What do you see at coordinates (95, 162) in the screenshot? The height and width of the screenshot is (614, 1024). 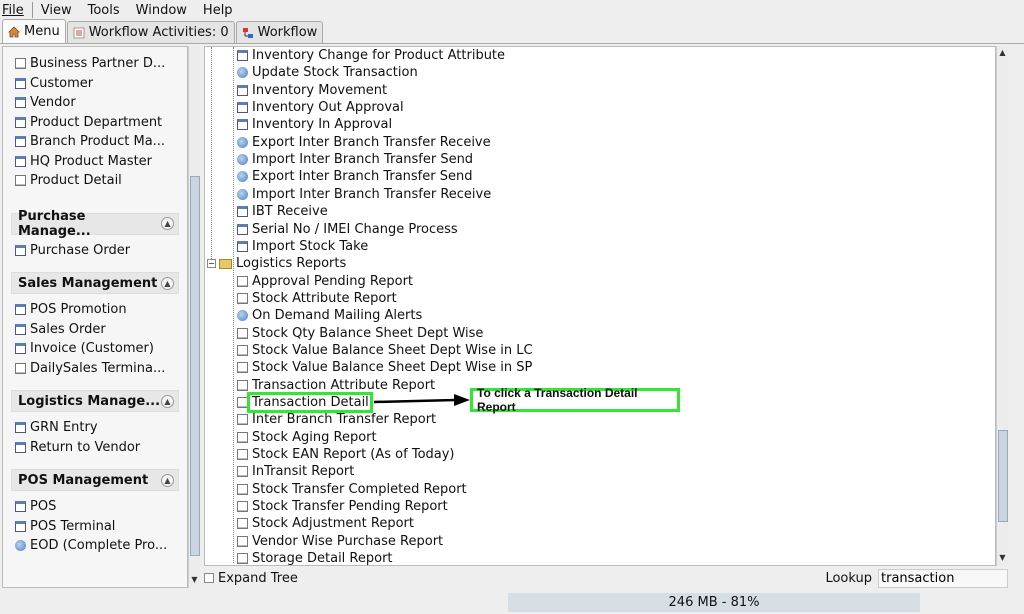 I see `sidebar-item: HQ Product Master` at bounding box center [95, 162].